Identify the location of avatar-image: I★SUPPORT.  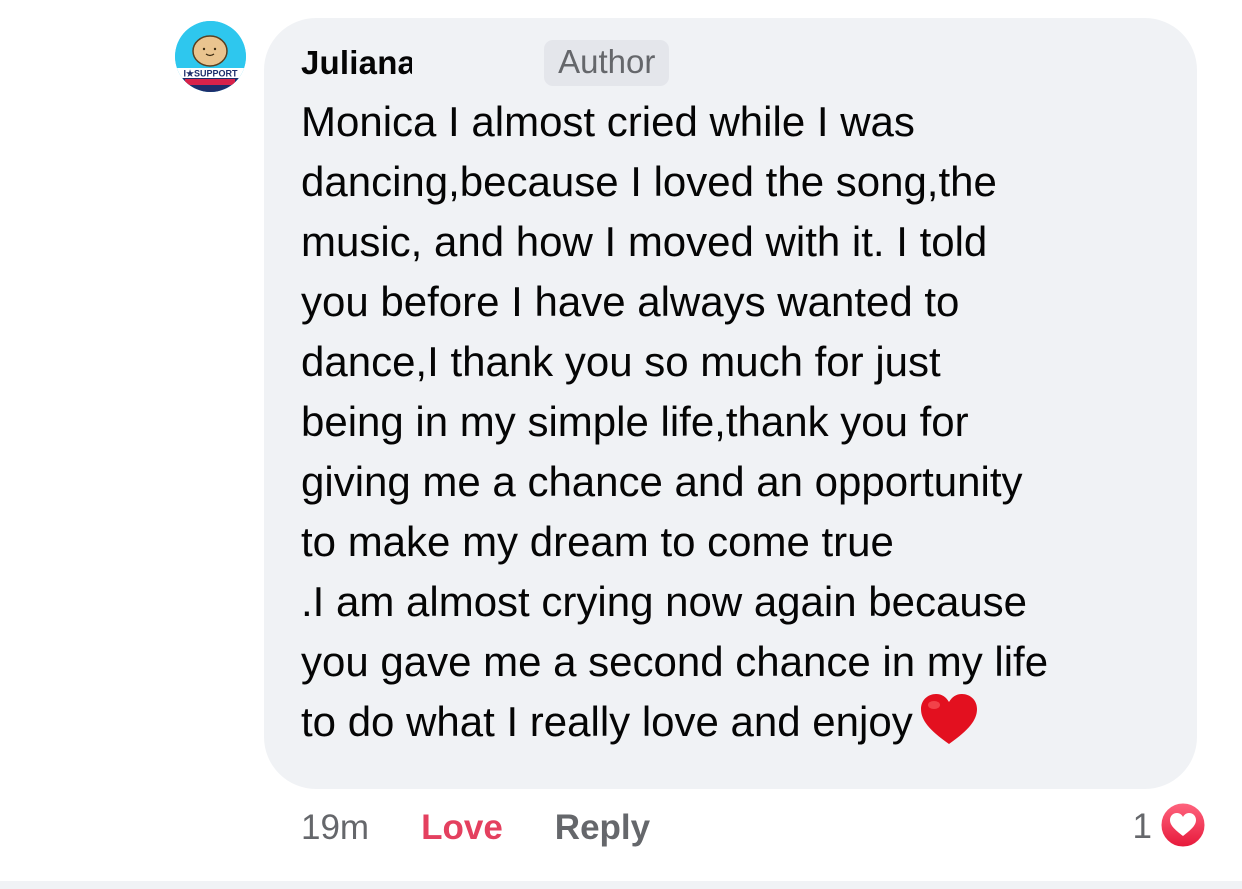
(210, 56).